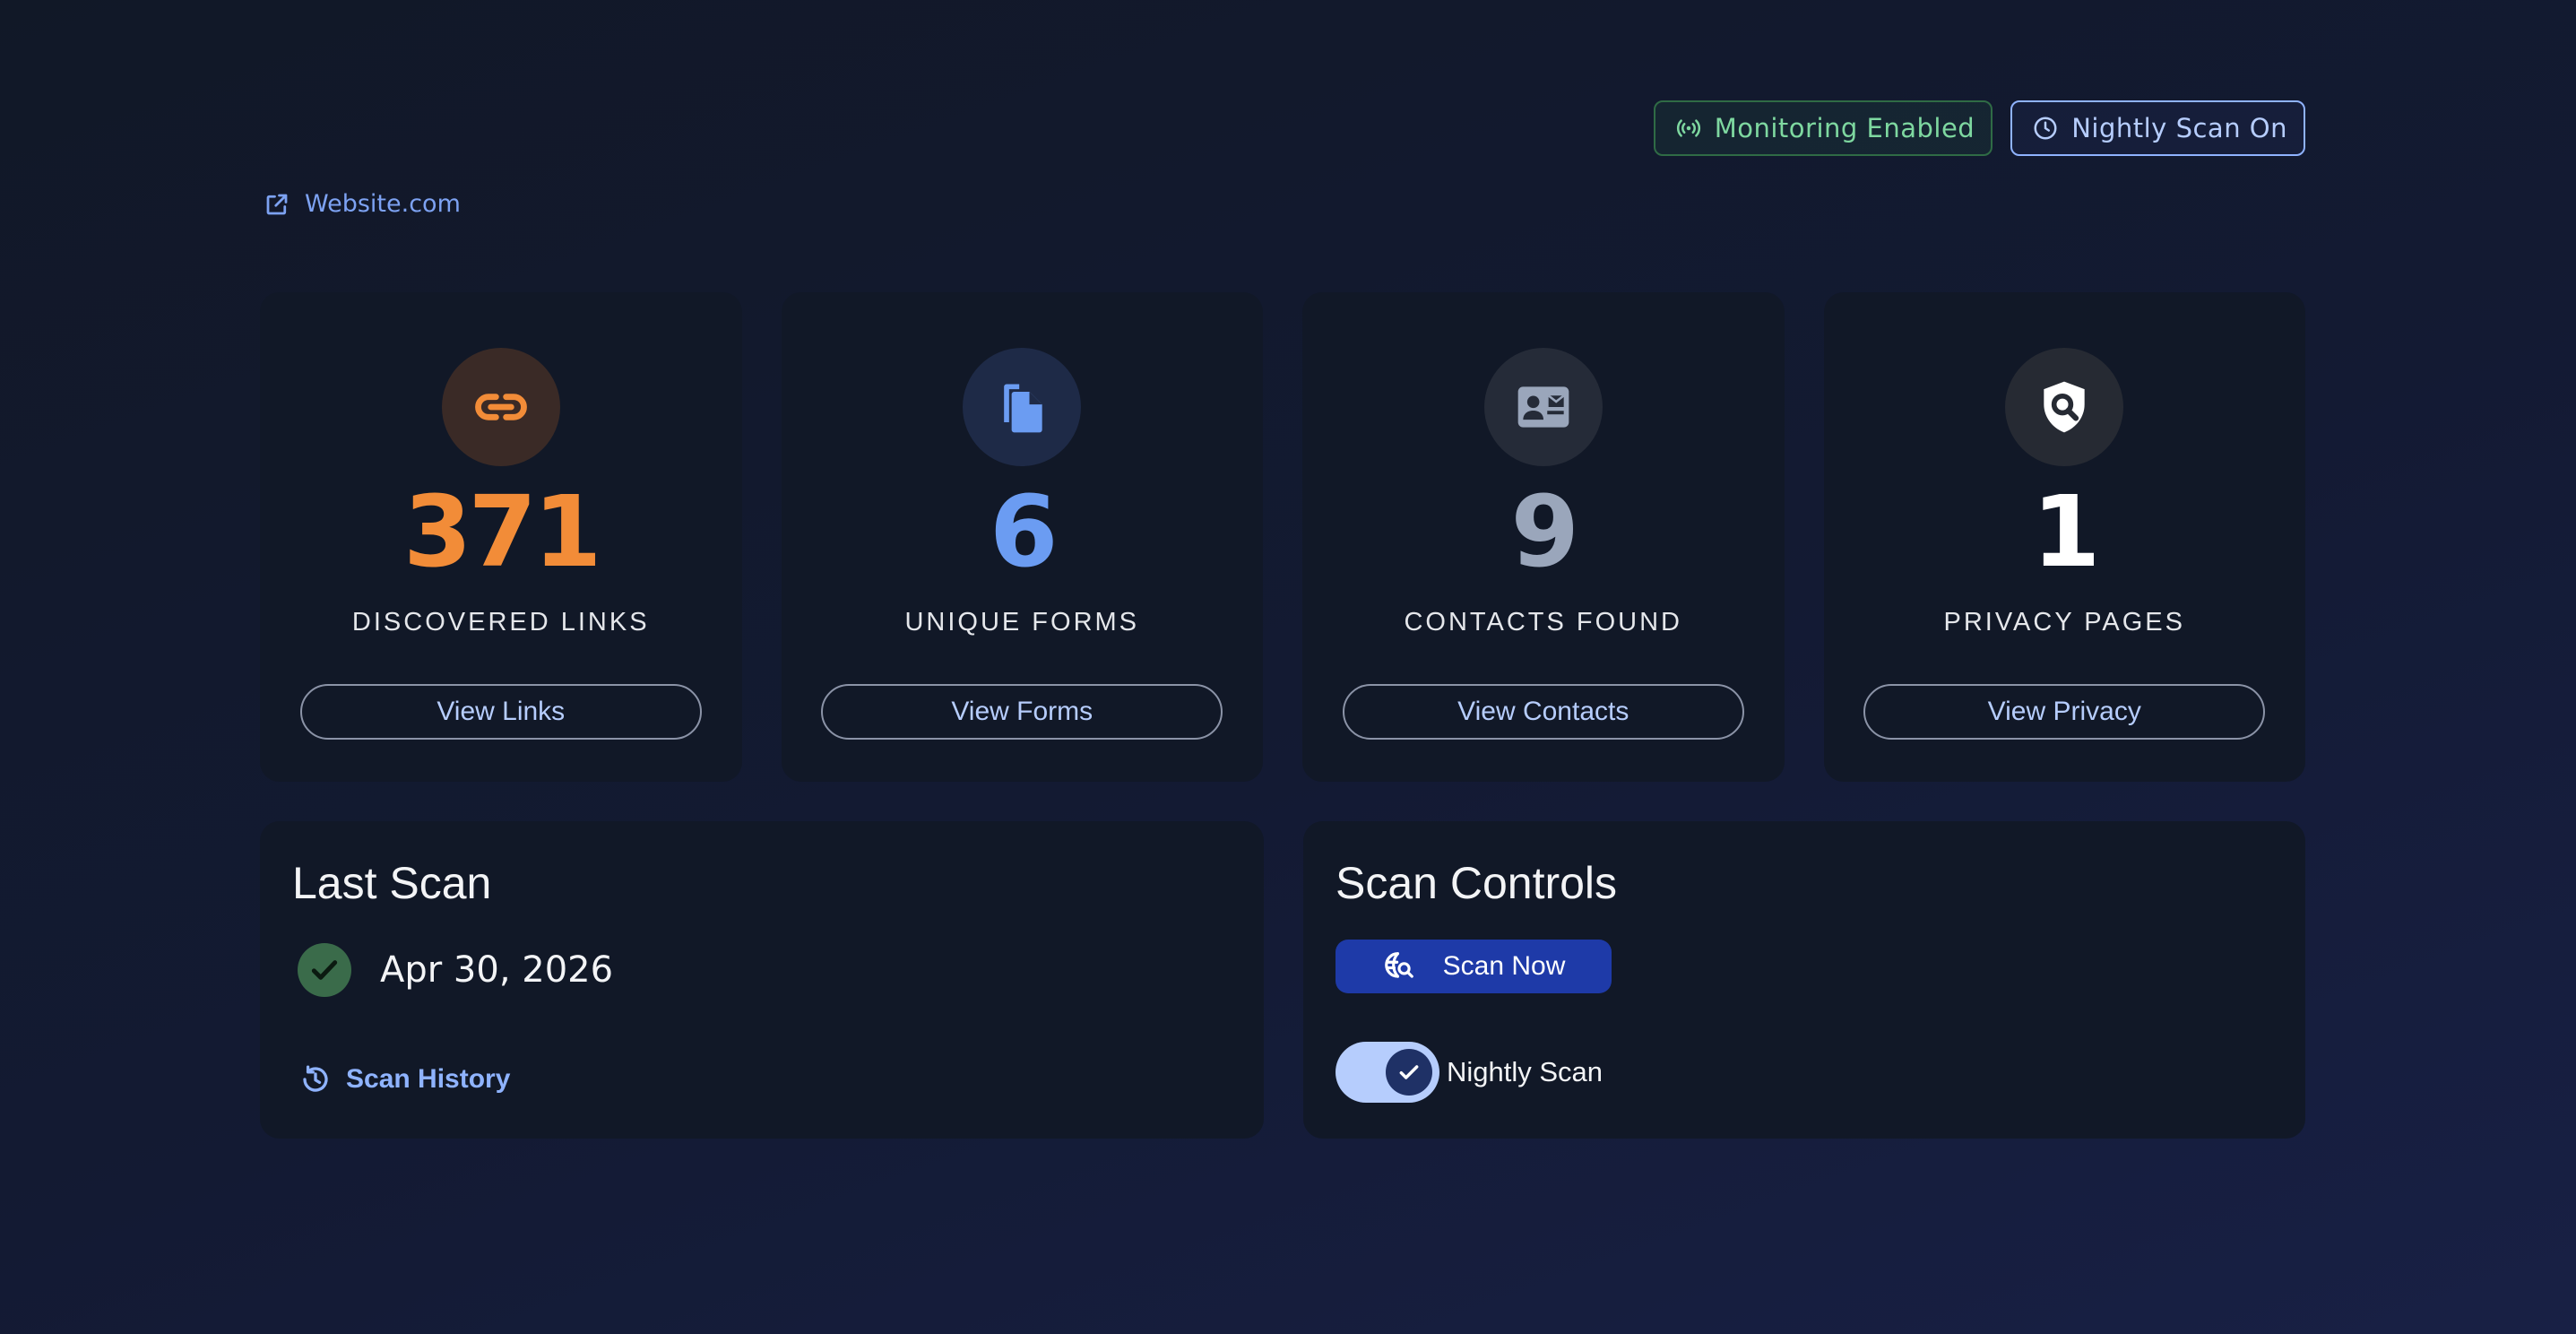 The width and height of the screenshot is (2576, 1334). I want to click on monitoring-badge: Monitoring Enabled, so click(1823, 128).